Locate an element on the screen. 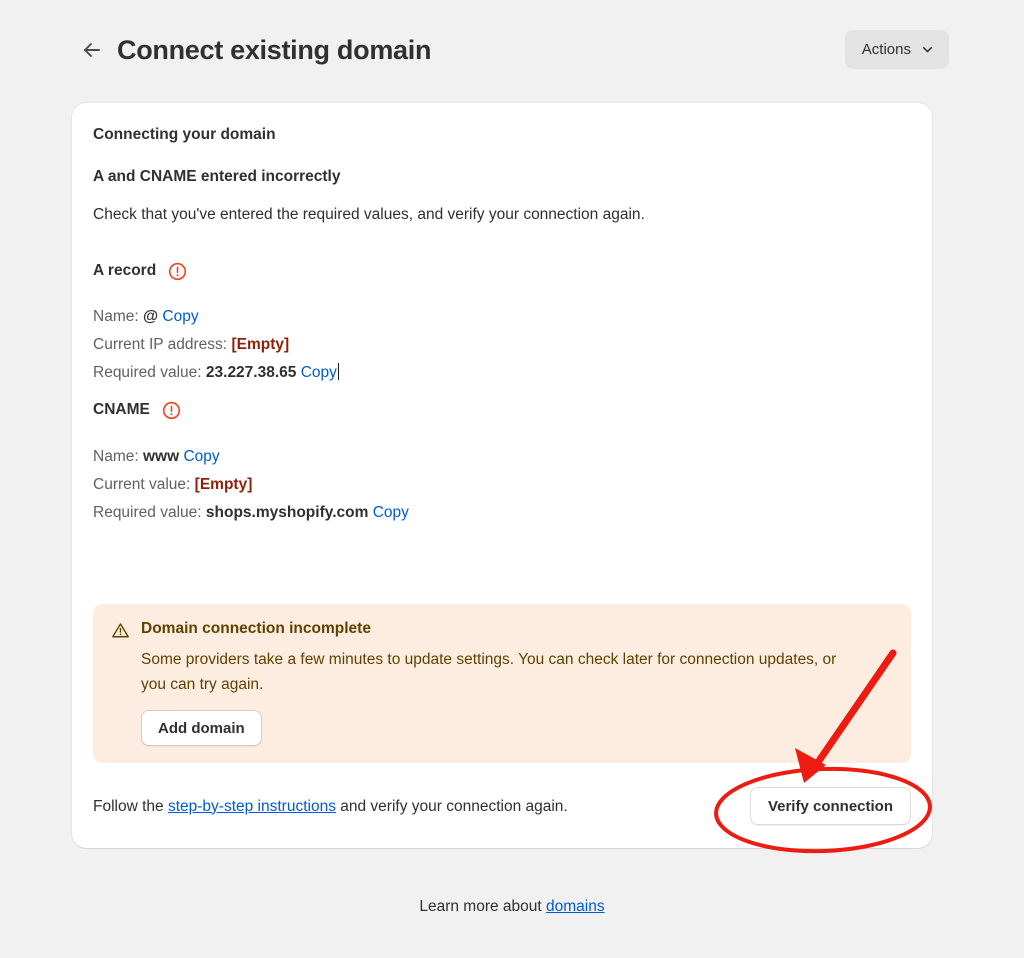 Image resolution: width=1024 pixels, height=958 pixels. arrow-left-icon is located at coordinates (92, 50).